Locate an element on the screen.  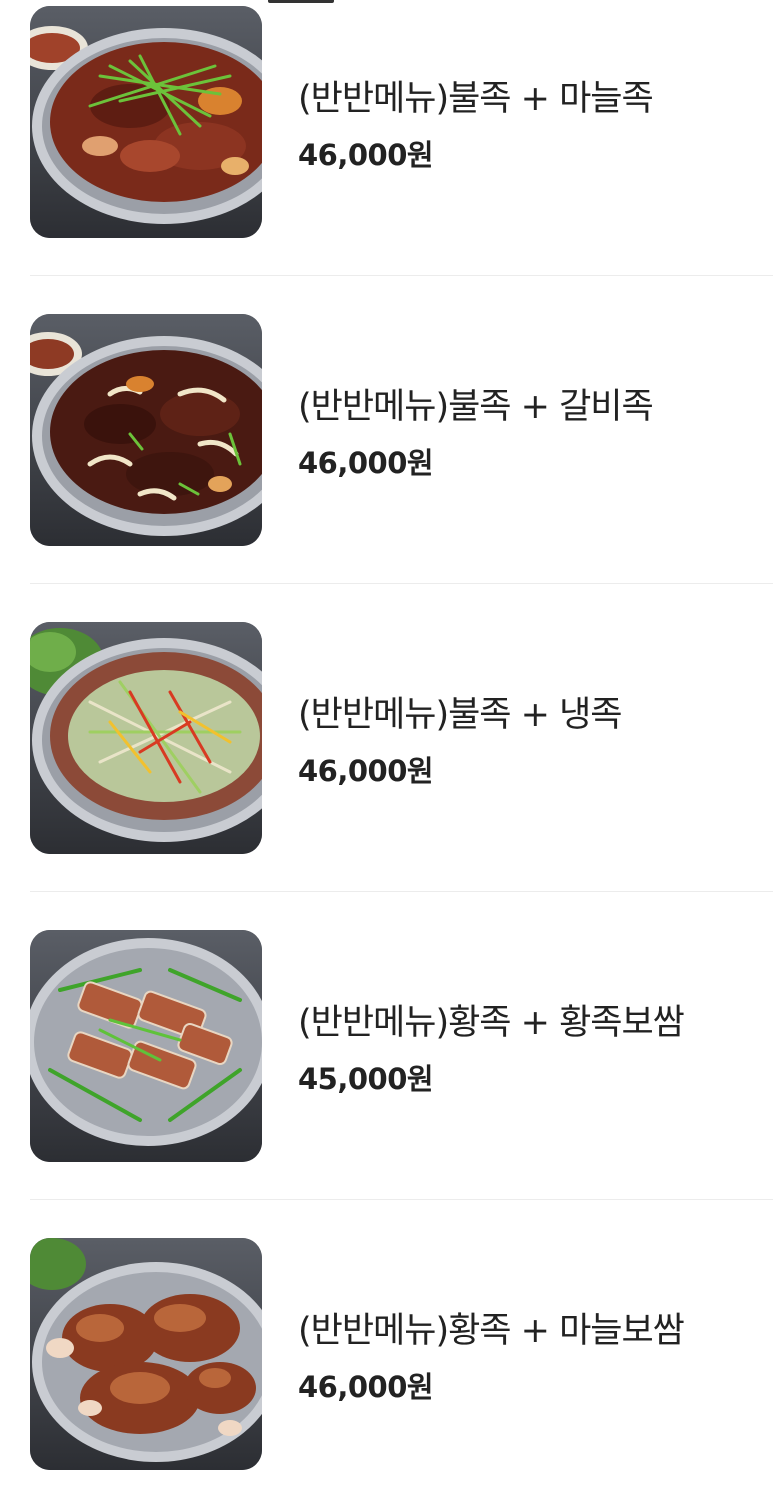
menu-item-name: (반반메뉴)황족 + 황족보쌈 is located at coordinates (491, 1023).